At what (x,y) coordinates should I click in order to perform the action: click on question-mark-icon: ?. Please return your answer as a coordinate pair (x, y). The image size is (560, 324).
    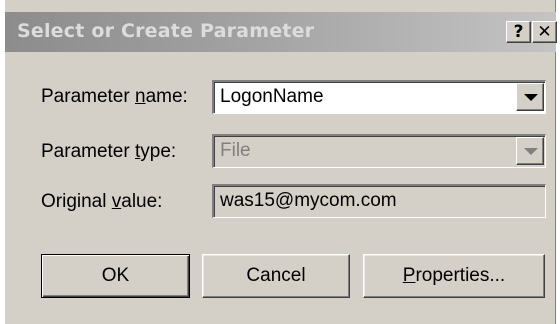
    Looking at the image, I should click on (518, 32).